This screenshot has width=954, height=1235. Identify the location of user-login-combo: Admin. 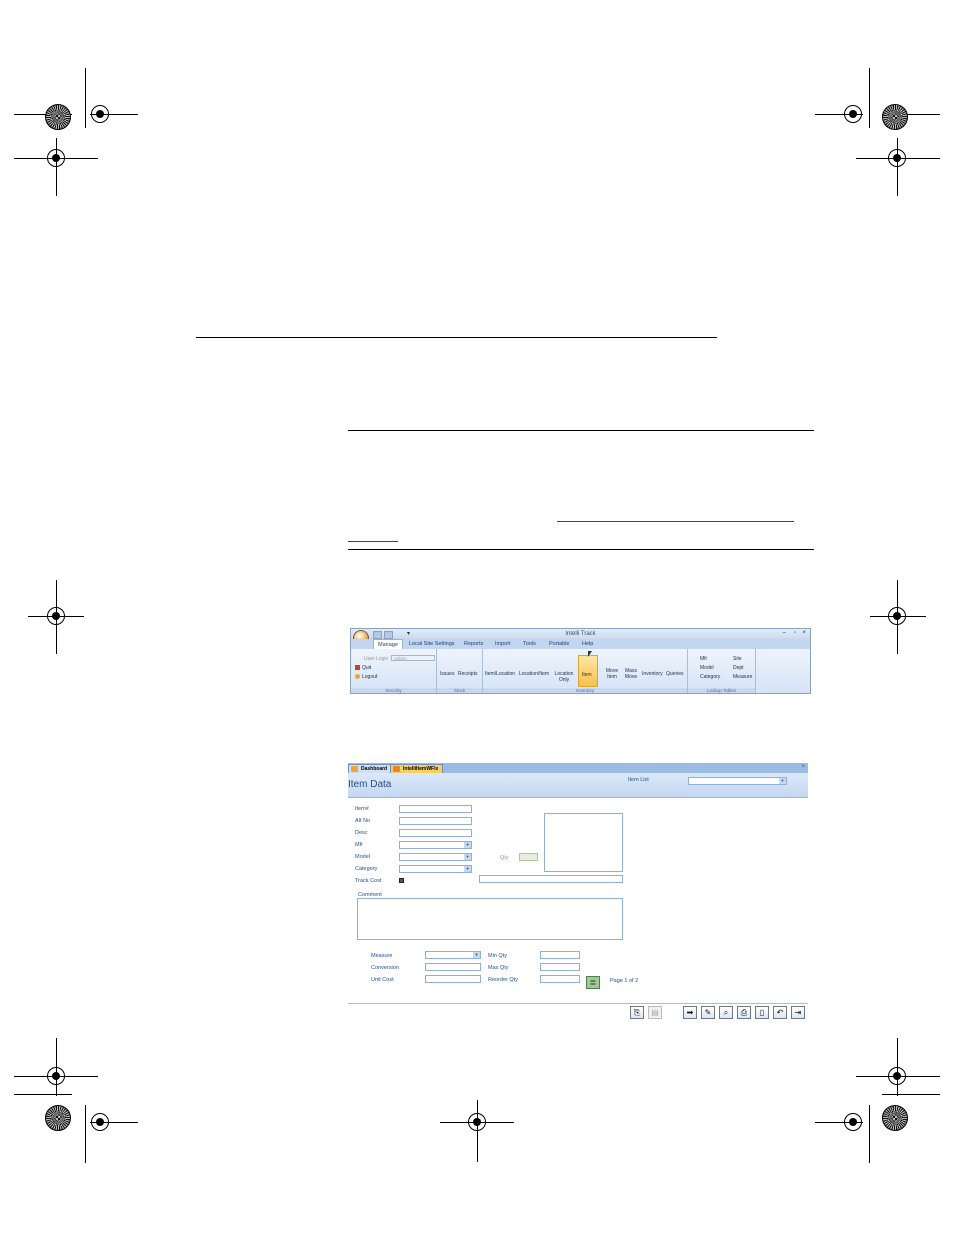
(413, 658).